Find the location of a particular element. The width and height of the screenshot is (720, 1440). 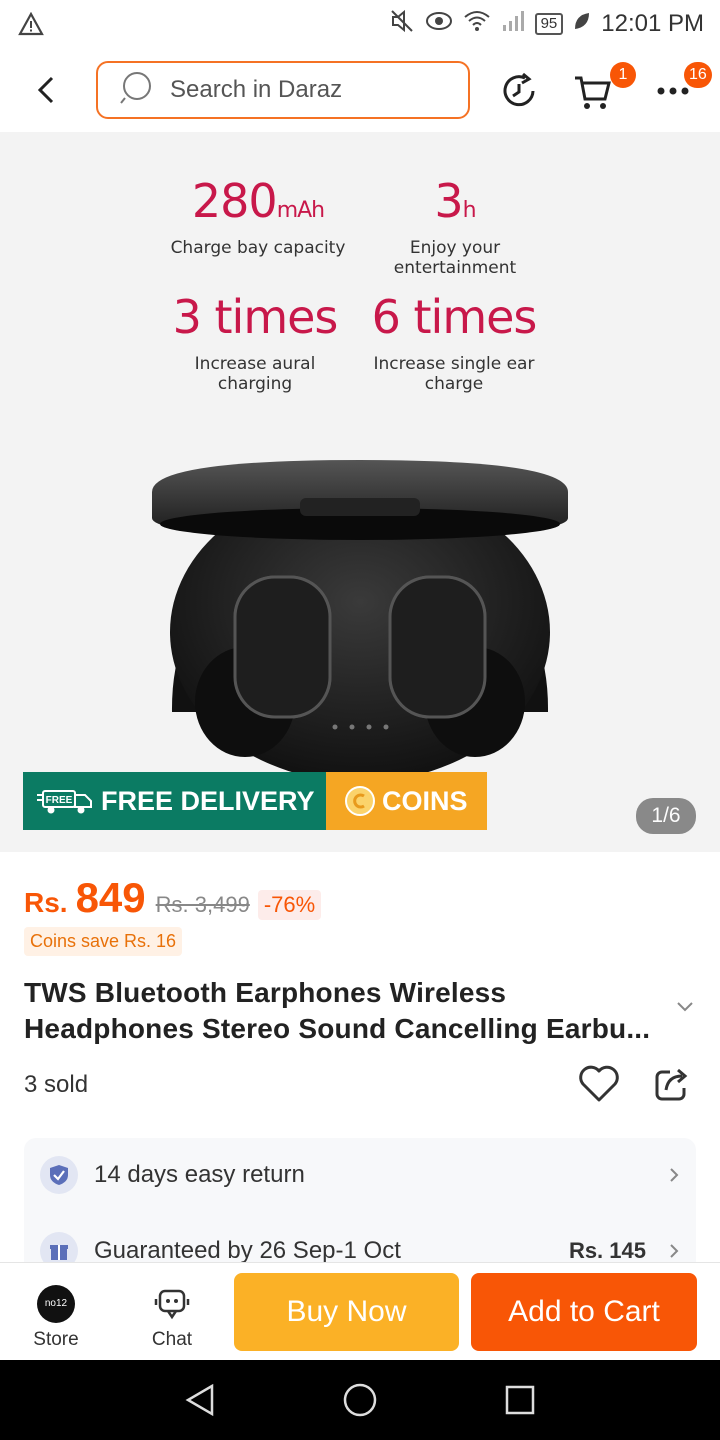

image-counter: 1/6 is located at coordinates (666, 816).